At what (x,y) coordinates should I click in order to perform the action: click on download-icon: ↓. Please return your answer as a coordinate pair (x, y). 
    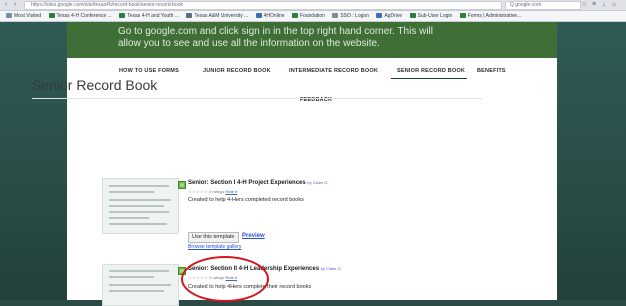
    Looking at the image, I should click on (604, 5).